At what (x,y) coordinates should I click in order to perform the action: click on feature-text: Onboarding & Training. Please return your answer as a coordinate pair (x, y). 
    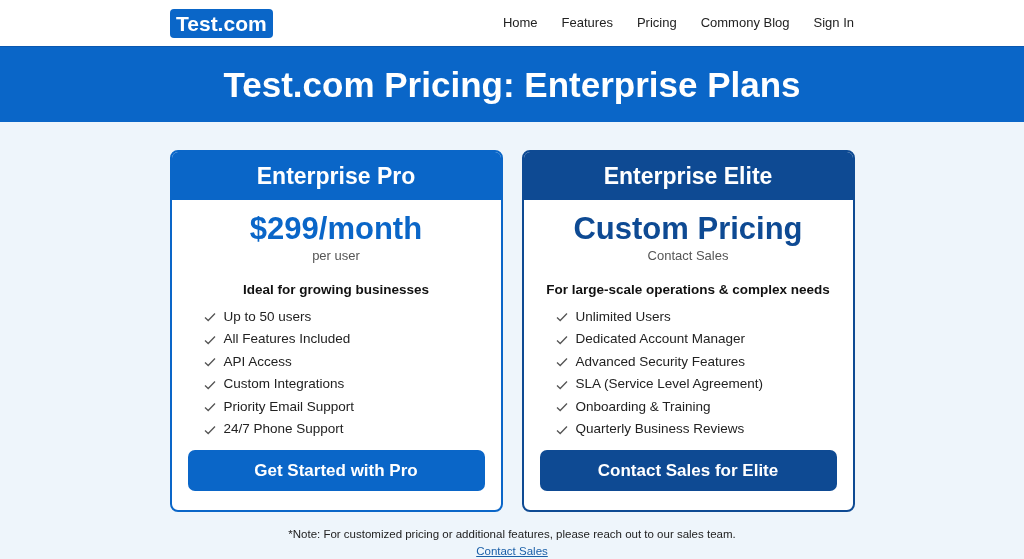
    Looking at the image, I should click on (643, 406).